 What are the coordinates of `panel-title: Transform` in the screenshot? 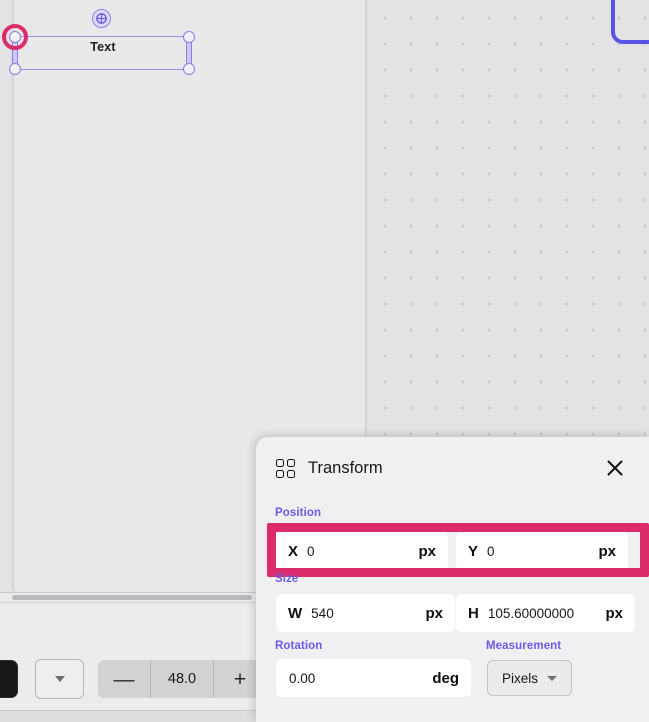 It's located at (345, 467).